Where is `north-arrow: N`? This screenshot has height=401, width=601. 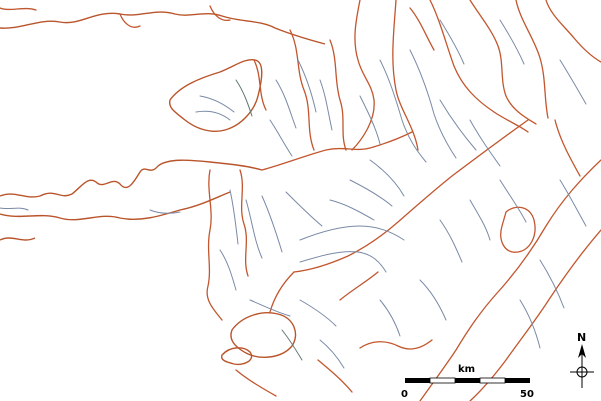
north-arrow: N is located at coordinates (582, 359).